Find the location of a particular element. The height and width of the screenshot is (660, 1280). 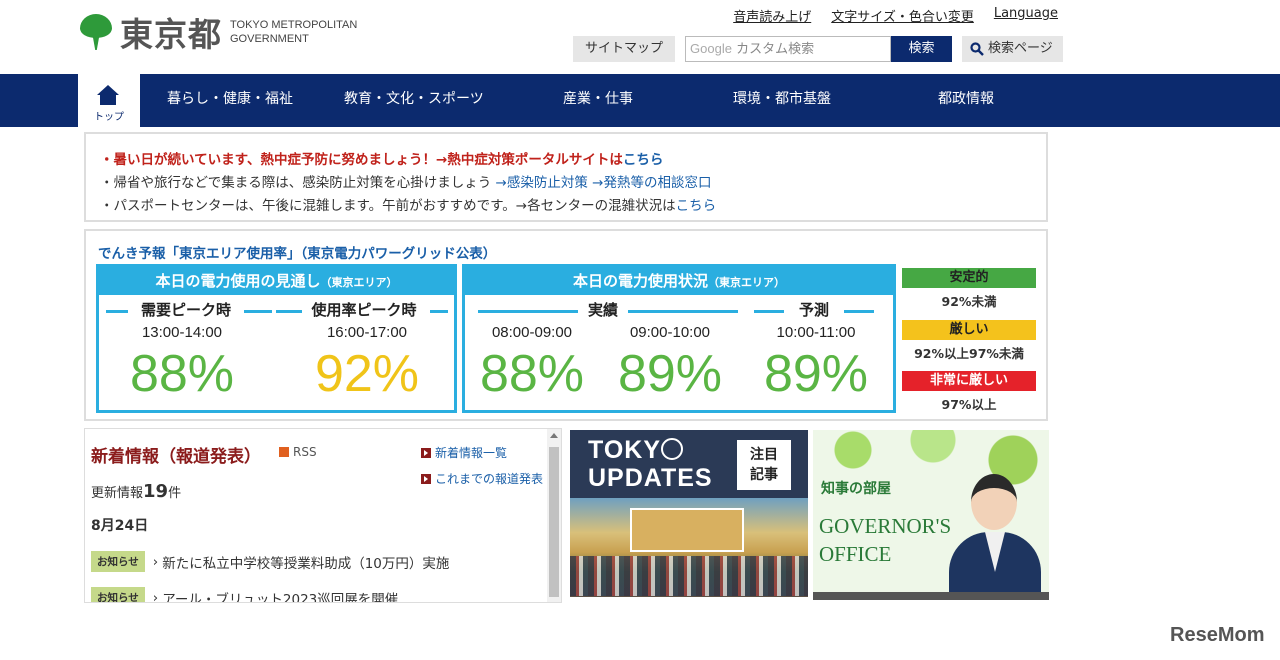

home-icon is located at coordinates (108, 95).